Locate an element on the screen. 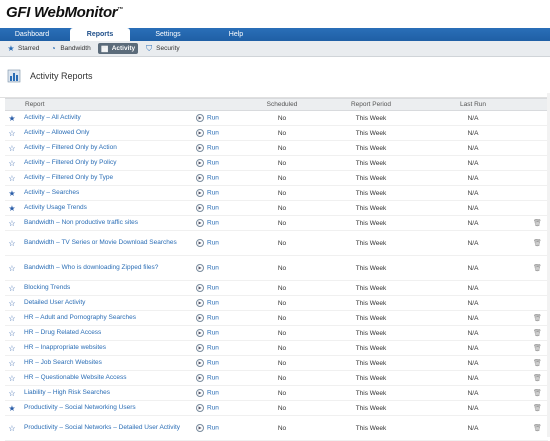 Image resolution: width=550 pixels, height=441 pixels. report-name-link: Bandwidth – Non productive traffic sites is located at coordinates (107, 223).